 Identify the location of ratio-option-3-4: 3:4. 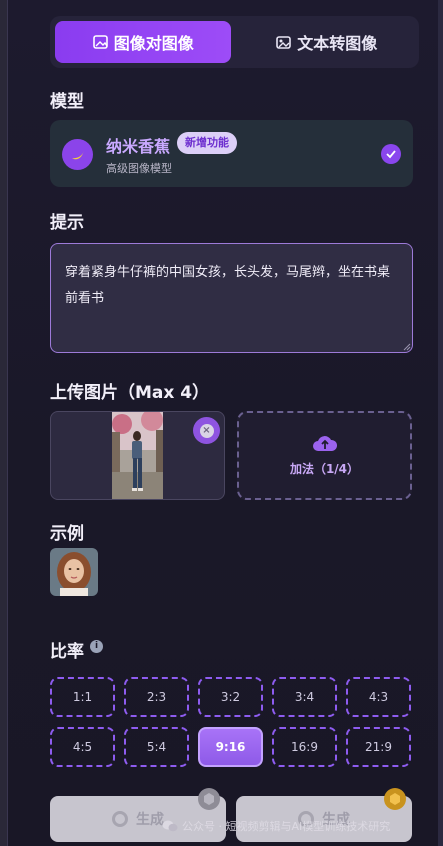
(304, 697).